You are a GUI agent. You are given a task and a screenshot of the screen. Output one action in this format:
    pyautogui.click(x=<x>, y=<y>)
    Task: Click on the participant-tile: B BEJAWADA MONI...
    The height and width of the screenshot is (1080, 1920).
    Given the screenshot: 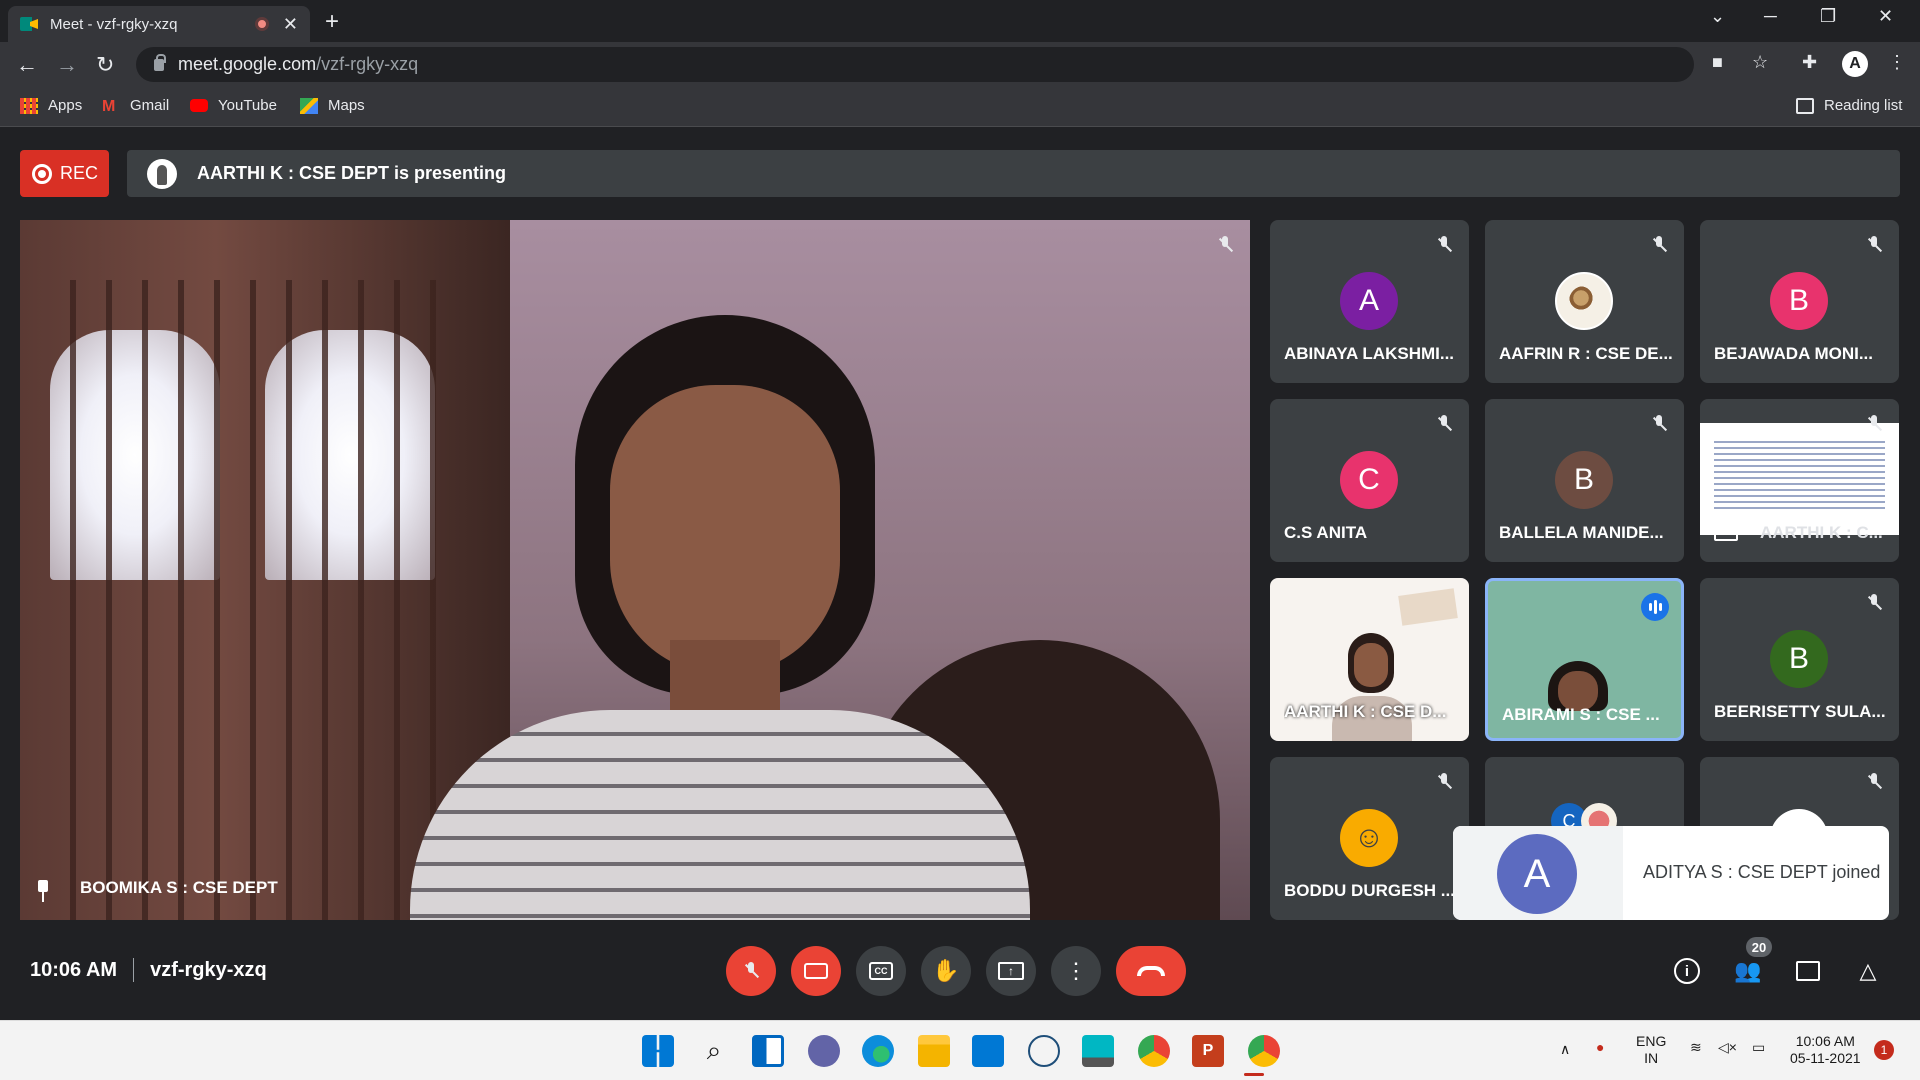 What is the action you would take?
    pyautogui.click(x=1799, y=301)
    